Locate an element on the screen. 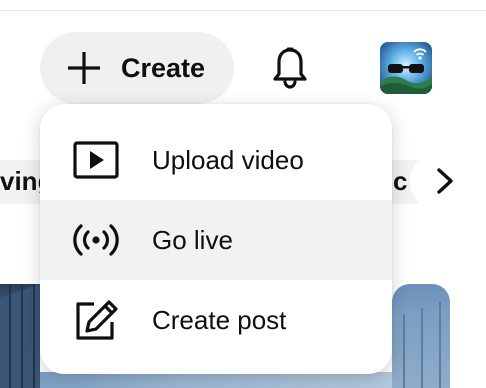 This screenshot has width=486, height=388. filter-chip-label-right: c is located at coordinates (400, 181).